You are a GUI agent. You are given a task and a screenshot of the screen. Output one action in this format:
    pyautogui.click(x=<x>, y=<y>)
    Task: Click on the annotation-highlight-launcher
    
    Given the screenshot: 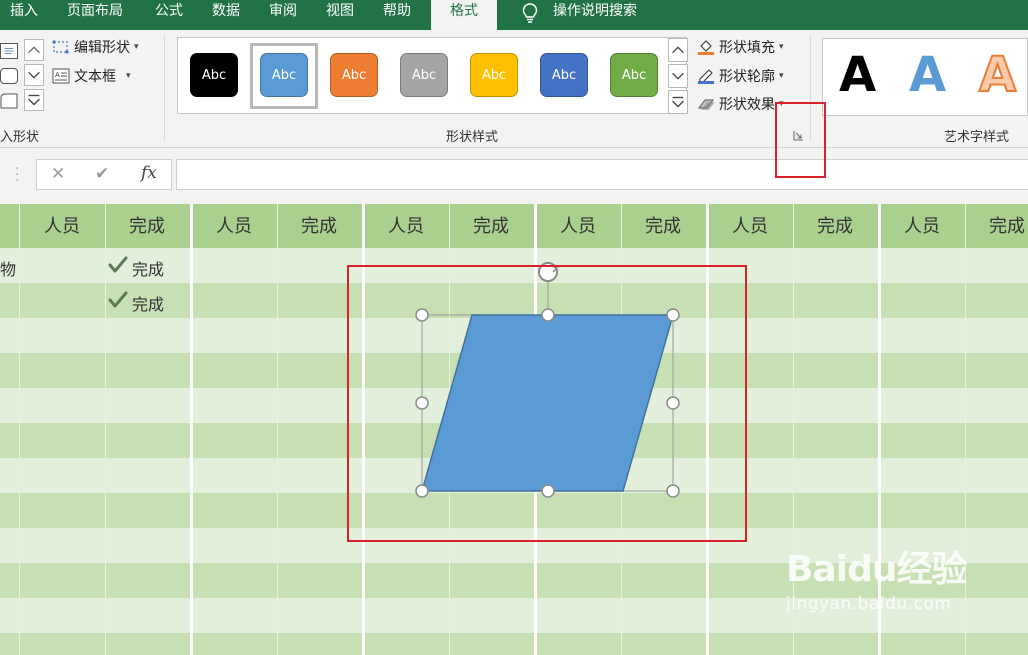 What is the action you would take?
    pyautogui.click(x=800, y=140)
    